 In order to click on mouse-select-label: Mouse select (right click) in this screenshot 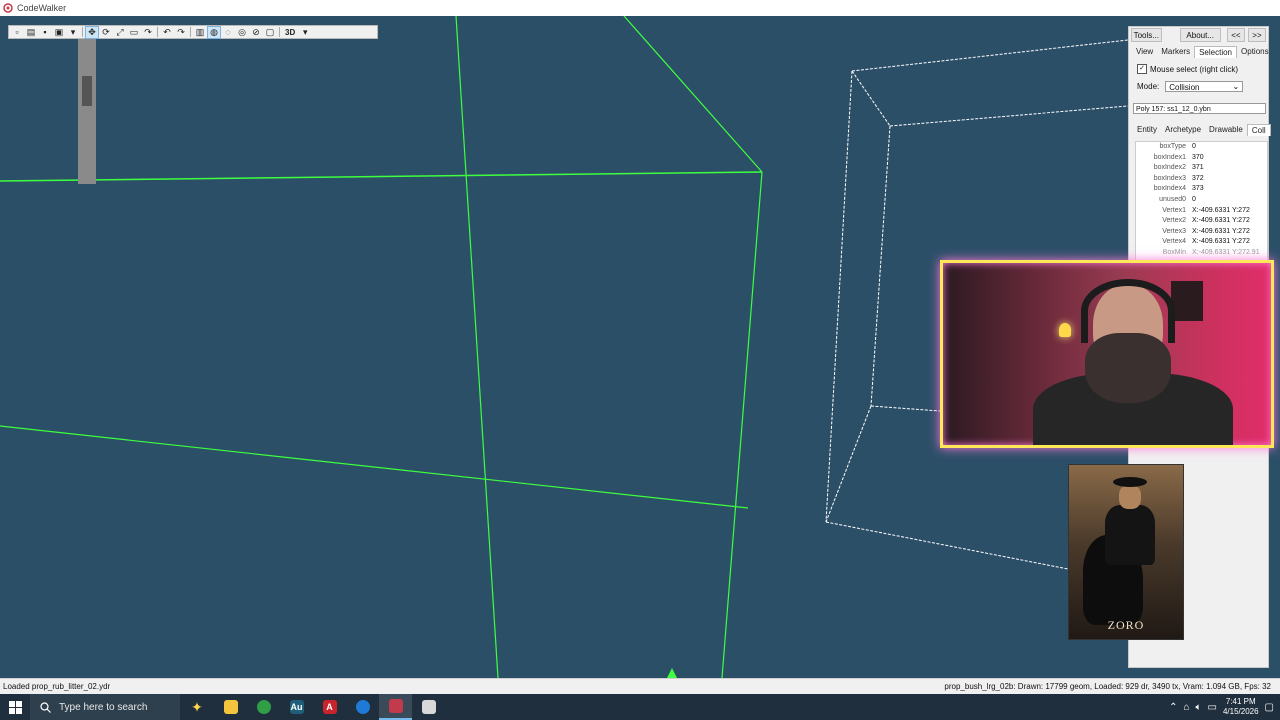, I will do `click(1194, 69)`.